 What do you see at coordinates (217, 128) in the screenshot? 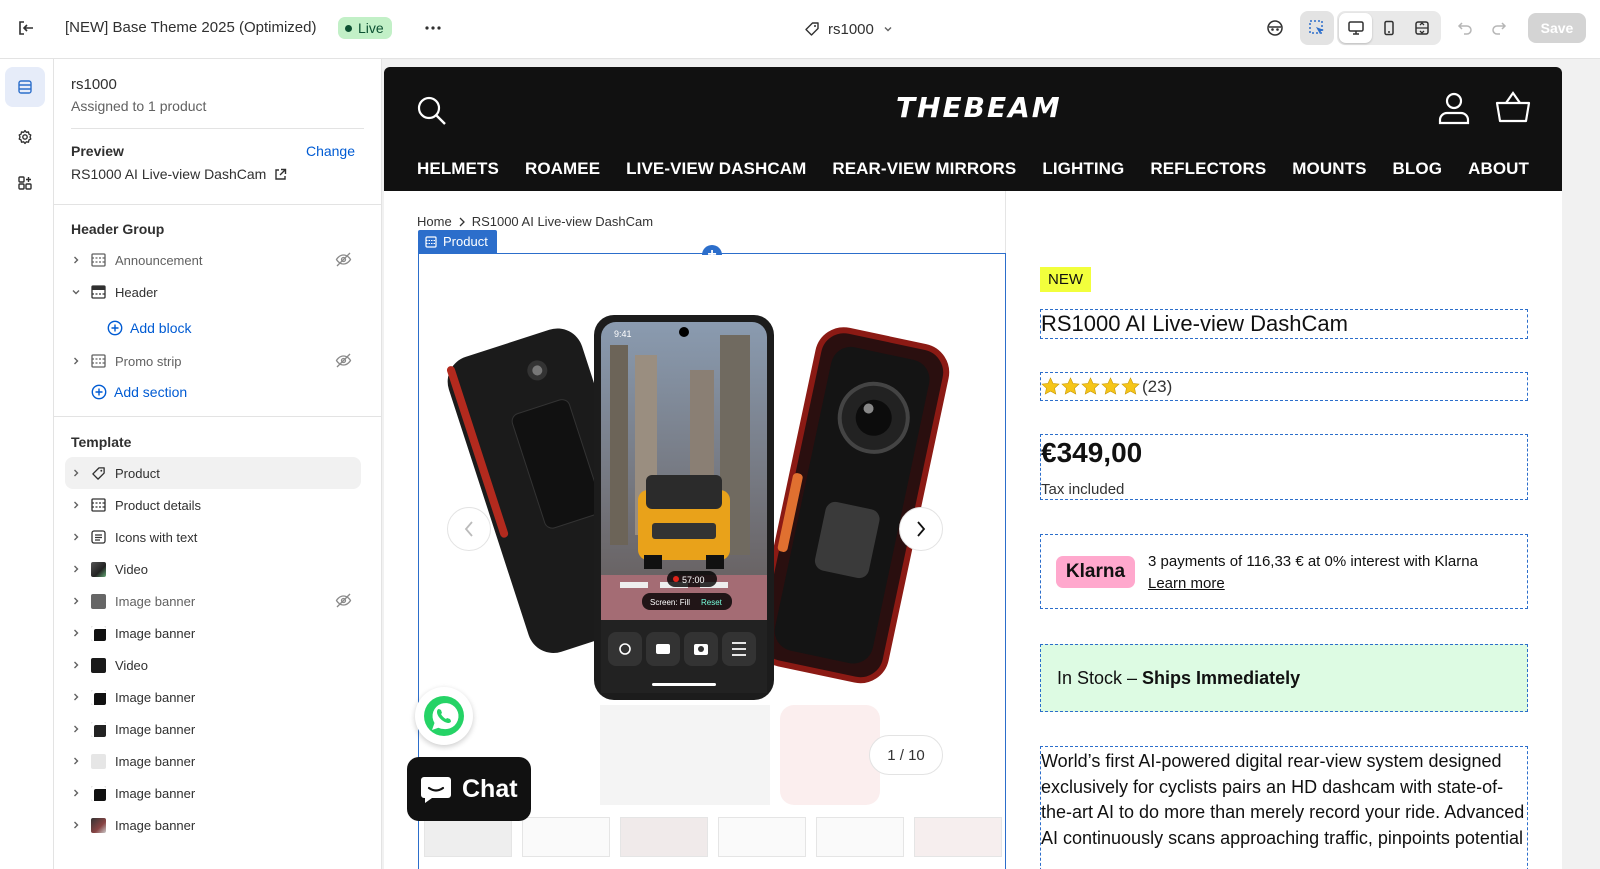
I see `divider` at bounding box center [217, 128].